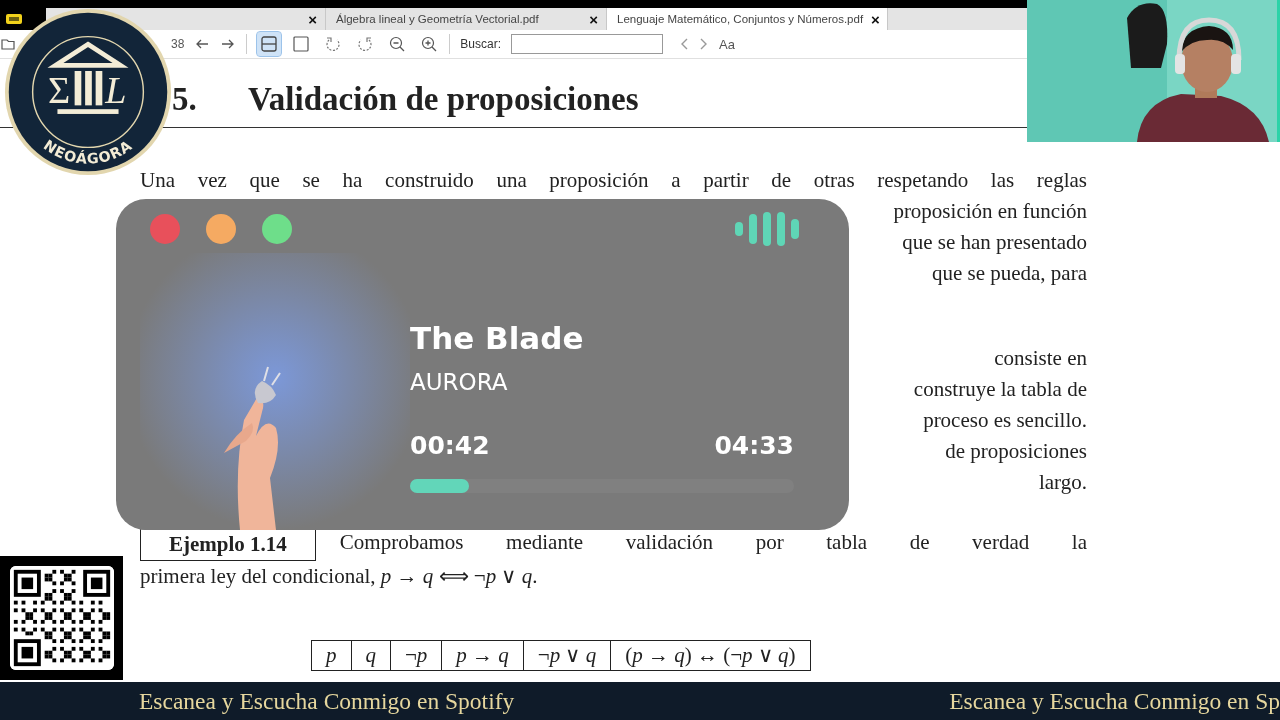 The image size is (1280, 720). Describe the element at coordinates (61, 618) in the screenshot. I see `qr-code-icon` at that location.